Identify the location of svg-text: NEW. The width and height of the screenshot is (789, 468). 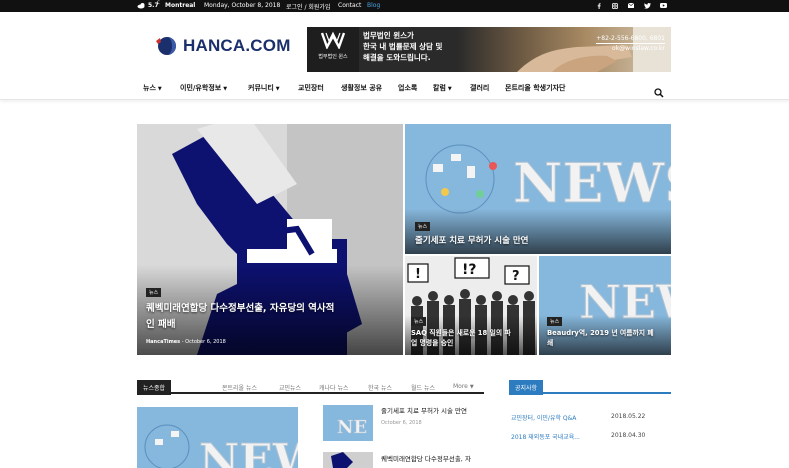
(248, 451).